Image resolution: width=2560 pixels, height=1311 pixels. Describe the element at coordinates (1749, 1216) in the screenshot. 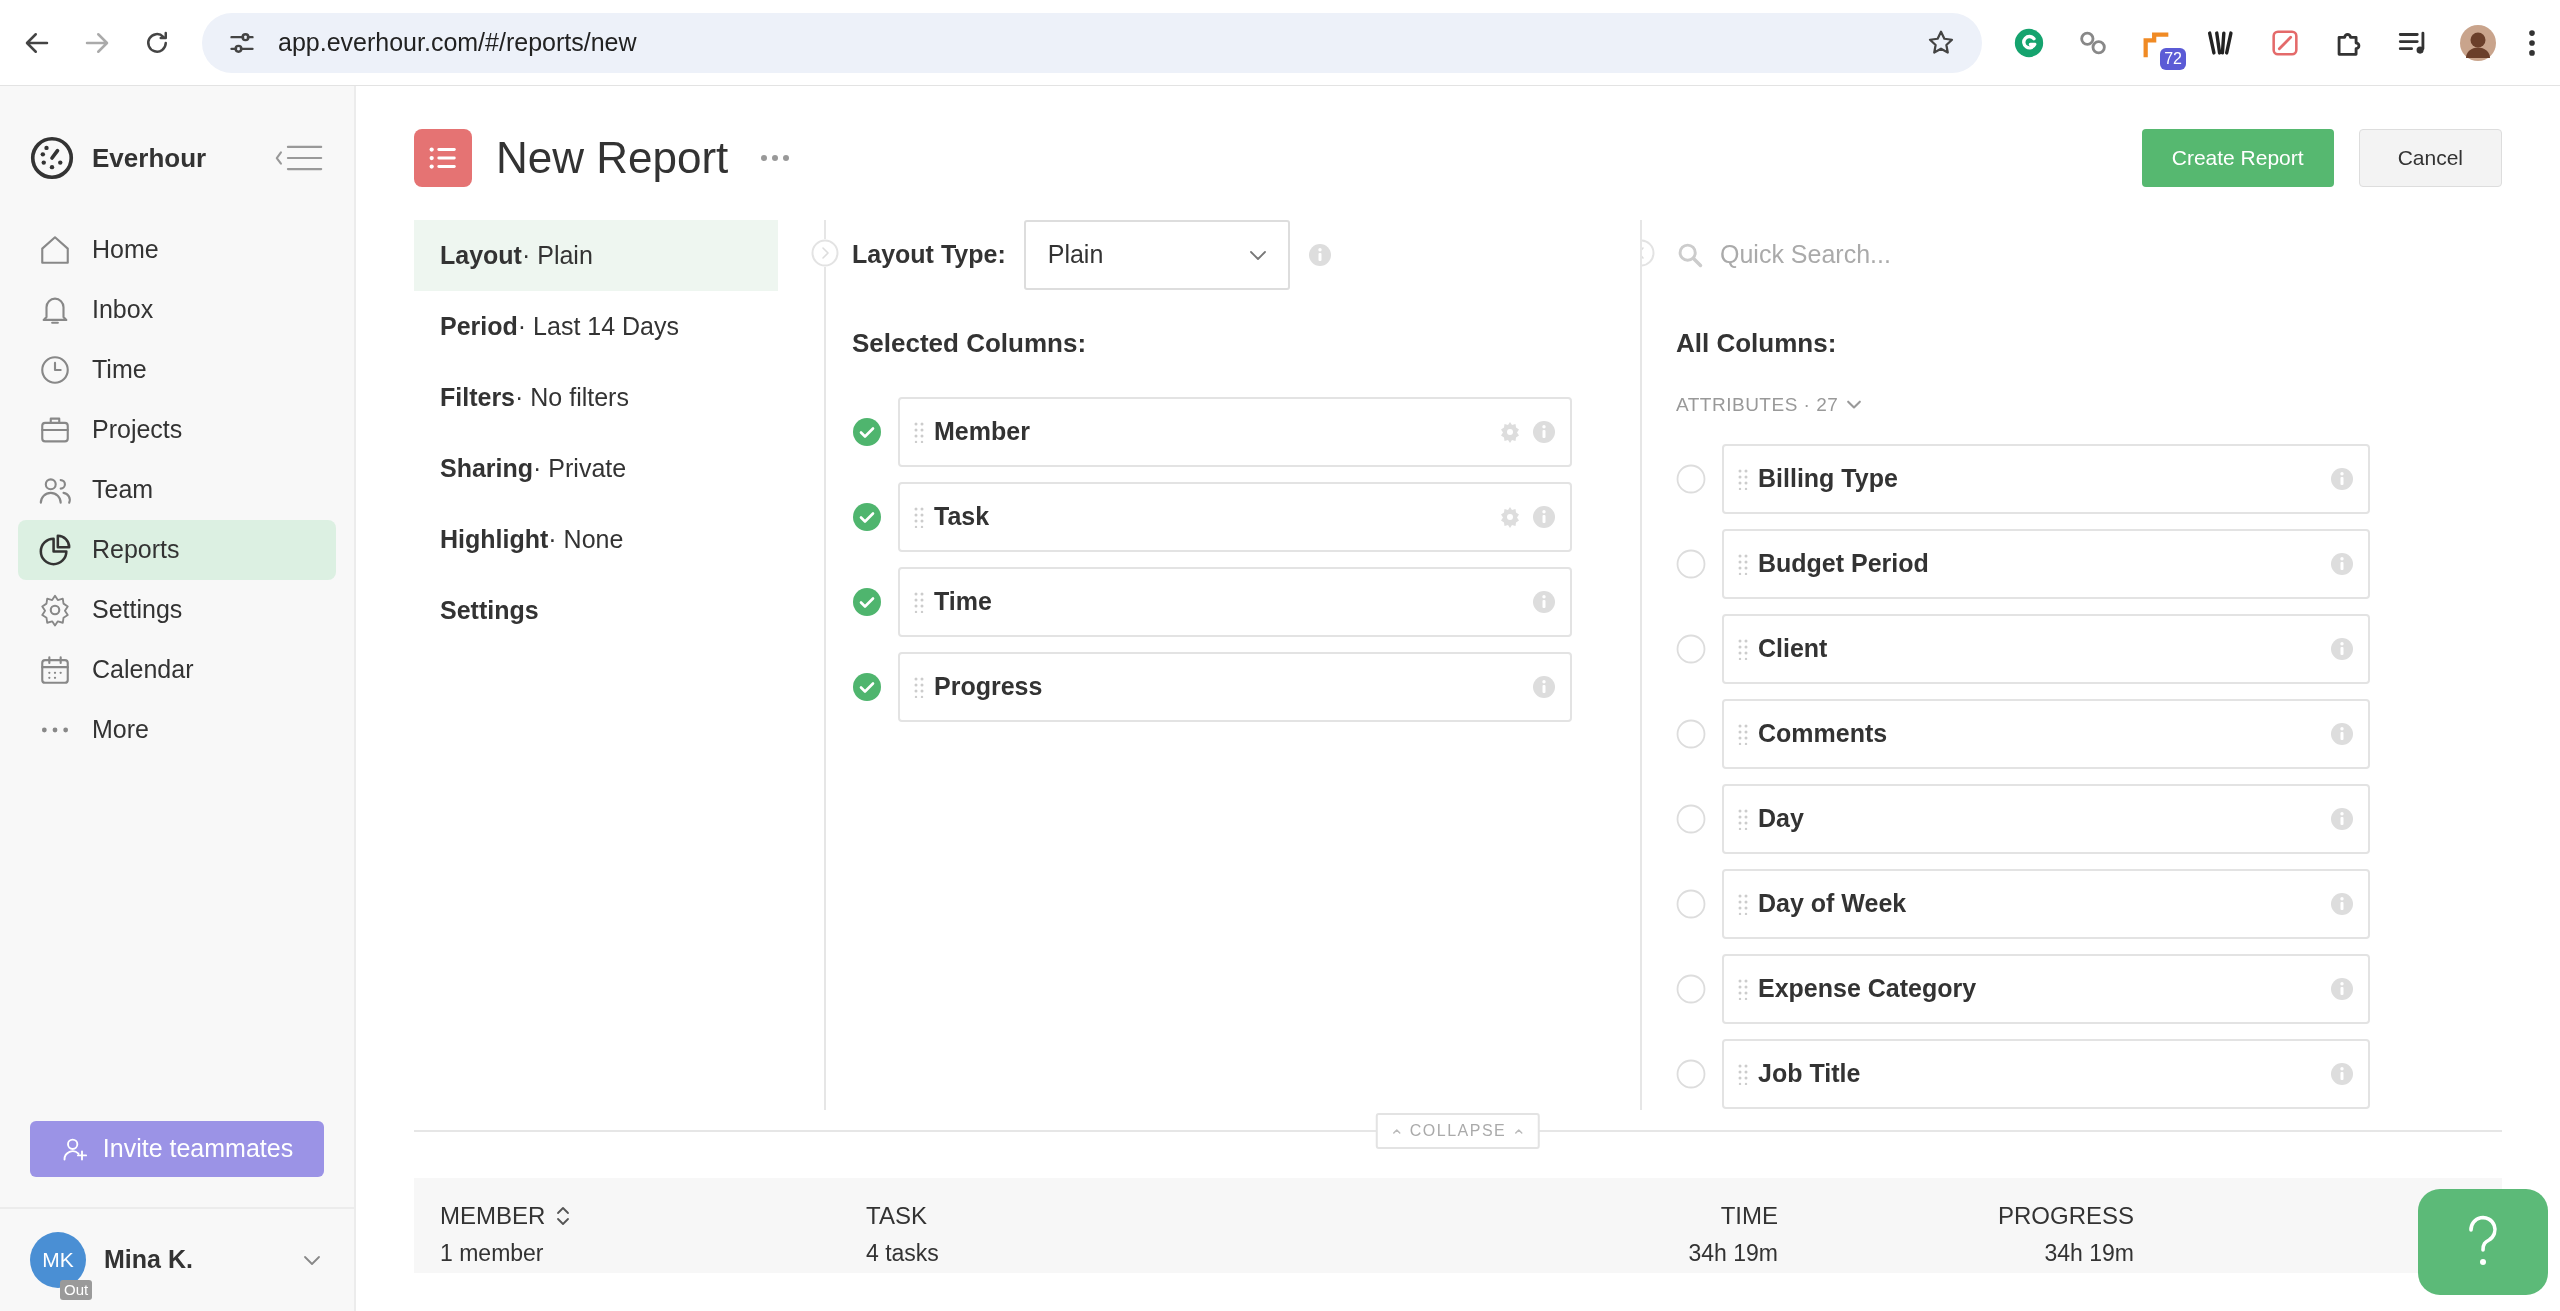

I see `column-header: TIME` at that location.